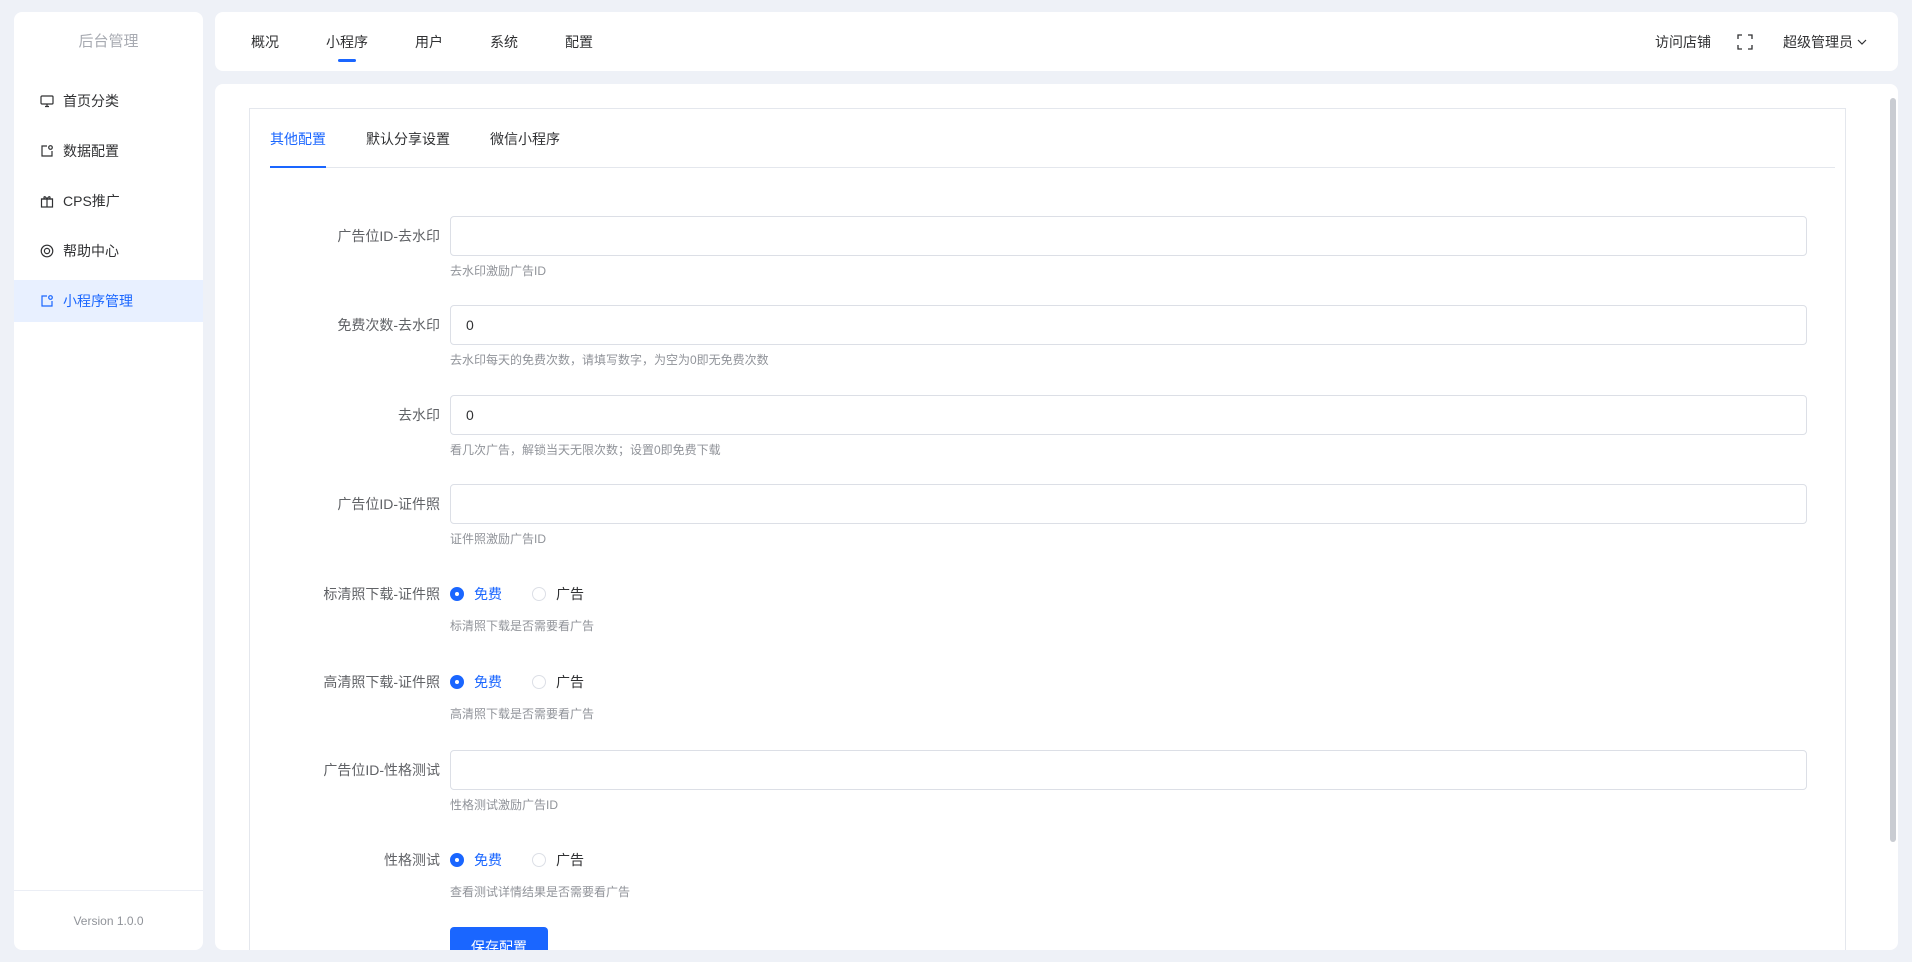 The width and height of the screenshot is (1912, 962). Describe the element at coordinates (108, 920) in the screenshot. I see `version-label: Version 1.0.0` at that location.